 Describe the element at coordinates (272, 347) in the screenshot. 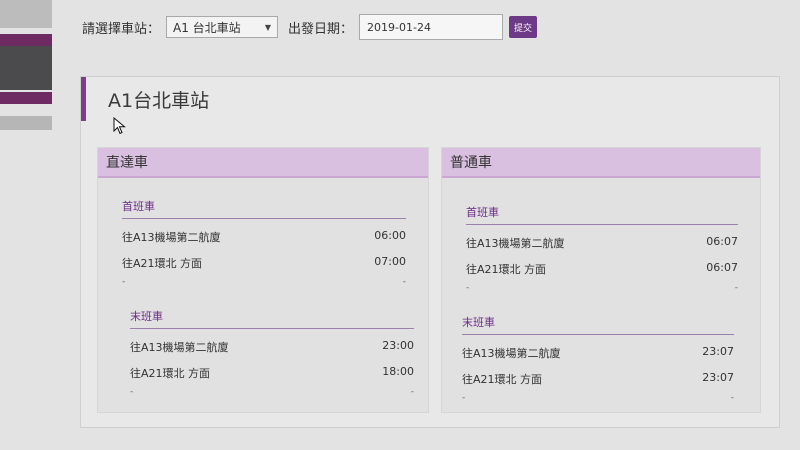

I see `table-row: 往A13機場第二航廈 23:00` at that location.